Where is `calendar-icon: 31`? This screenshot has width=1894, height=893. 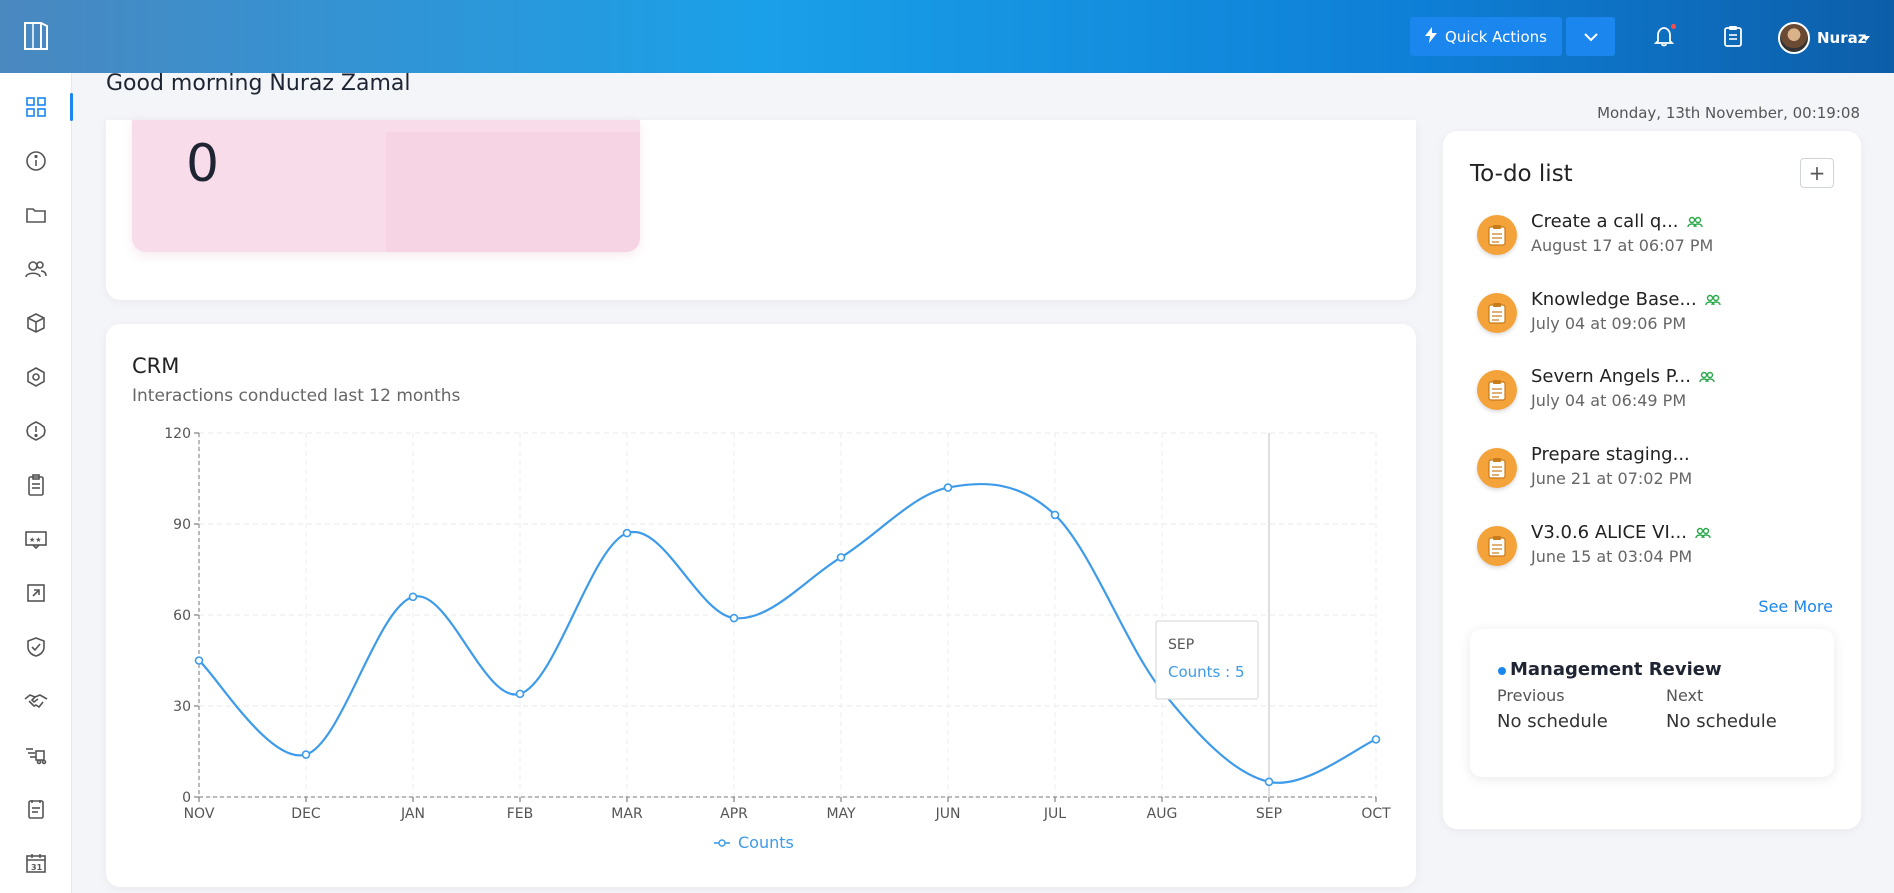
calendar-icon: 31 is located at coordinates (36, 863).